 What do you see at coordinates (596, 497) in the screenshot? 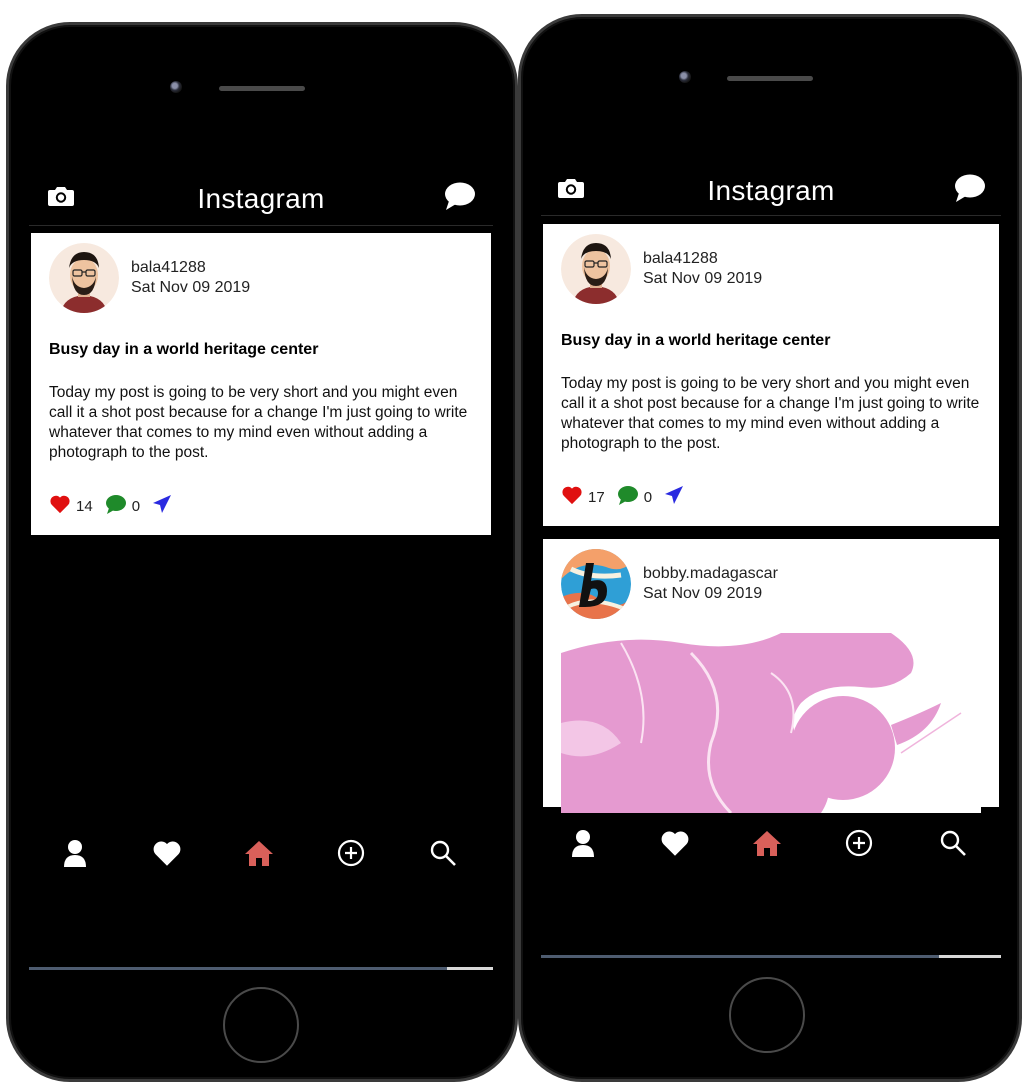
I see `like-count: 17` at bounding box center [596, 497].